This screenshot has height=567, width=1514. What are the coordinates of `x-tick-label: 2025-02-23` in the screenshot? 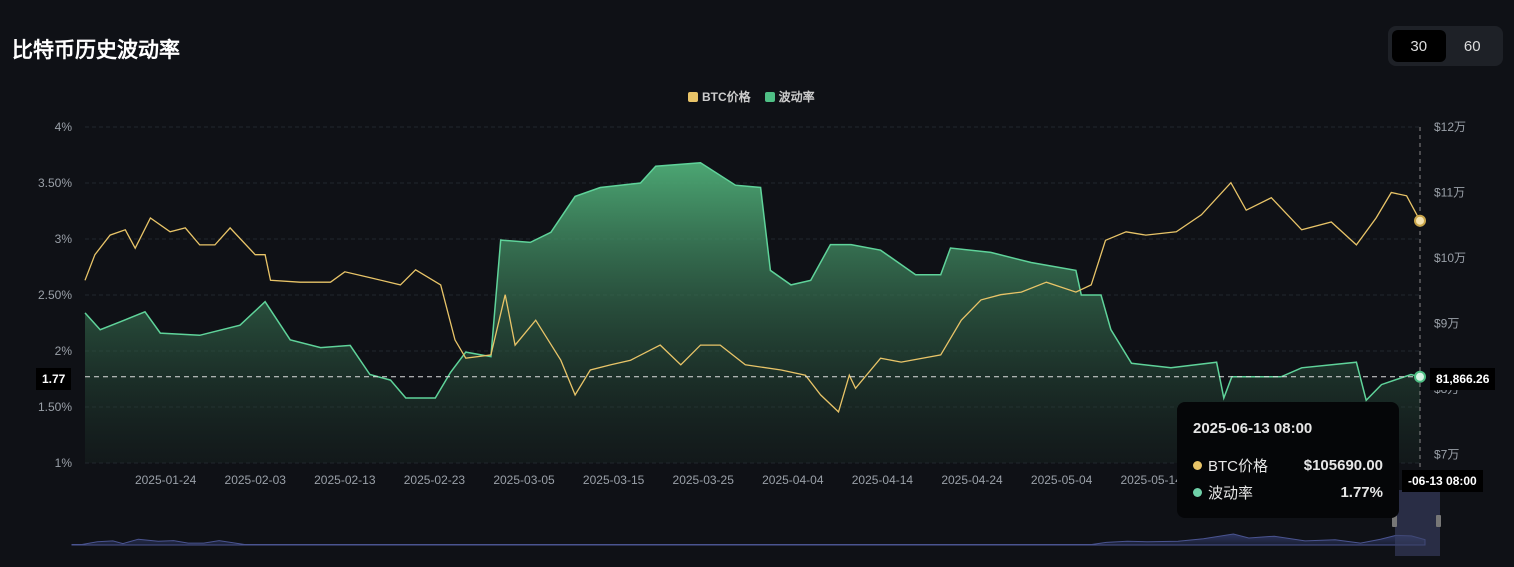 It's located at (435, 480).